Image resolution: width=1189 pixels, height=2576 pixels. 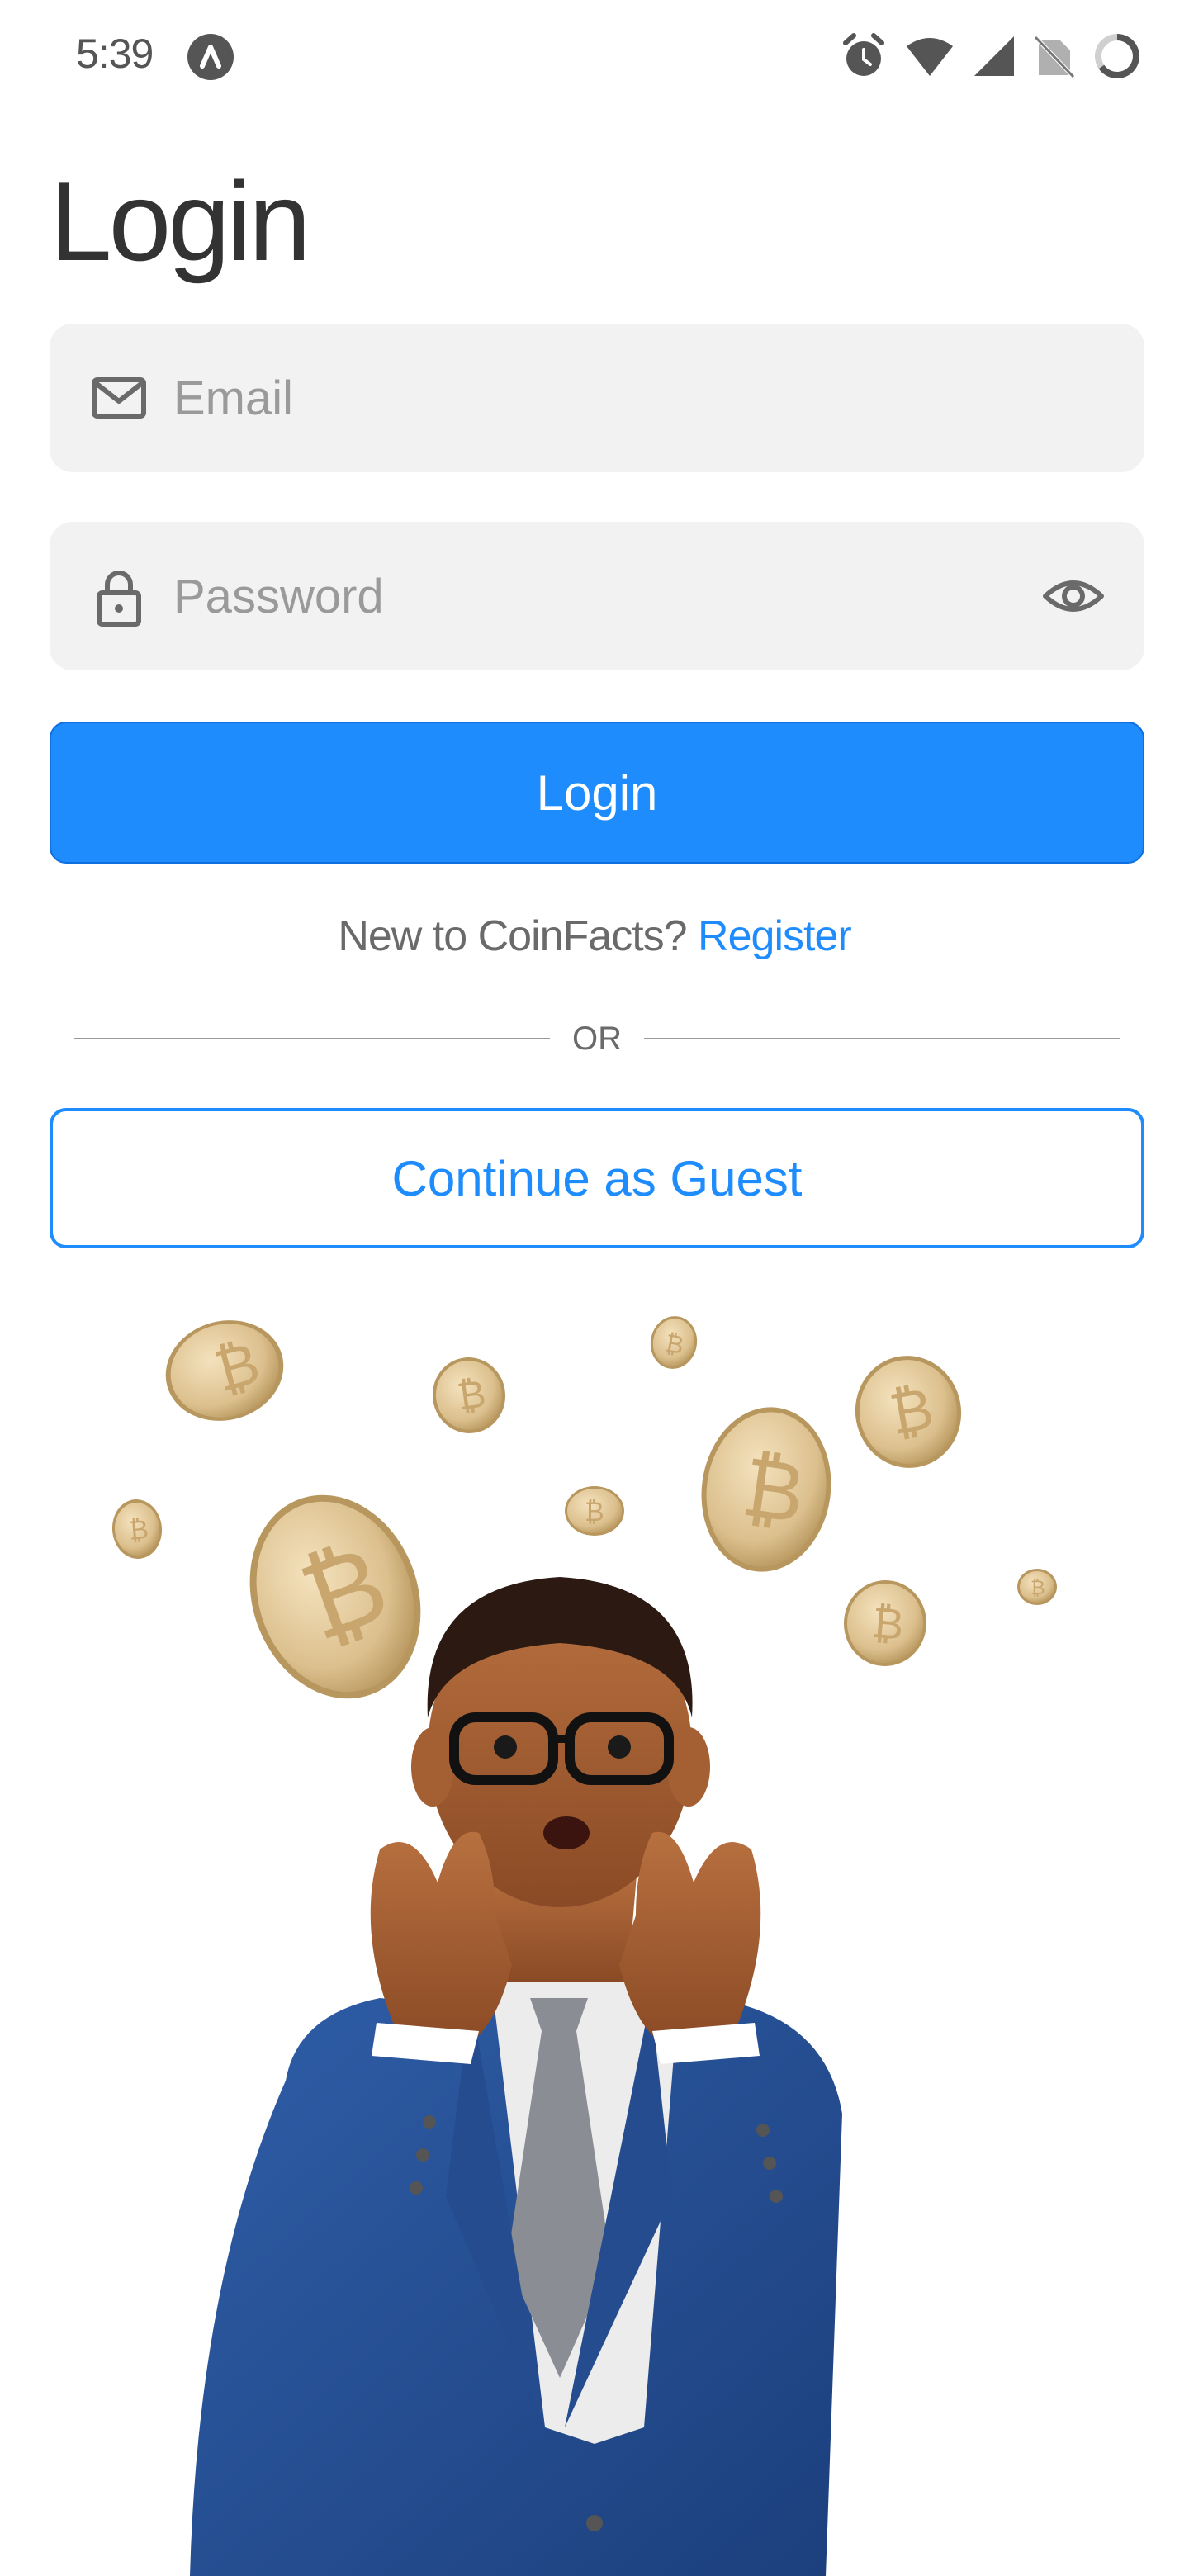 What do you see at coordinates (586, 596) in the screenshot?
I see `password-input` at bounding box center [586, 596].